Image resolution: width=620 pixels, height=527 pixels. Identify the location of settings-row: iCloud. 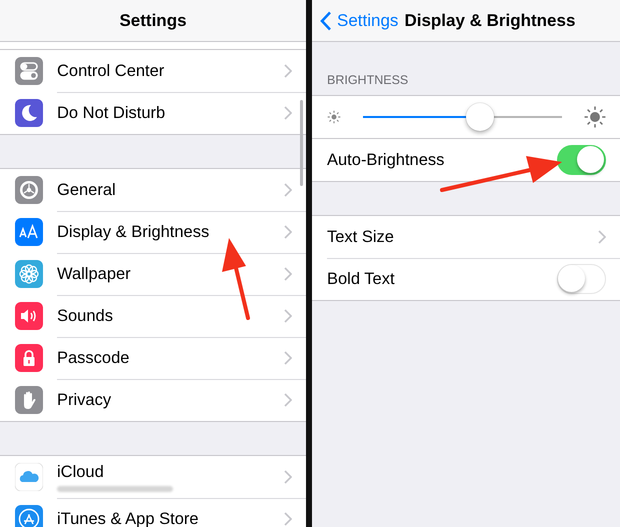
(153, 477).